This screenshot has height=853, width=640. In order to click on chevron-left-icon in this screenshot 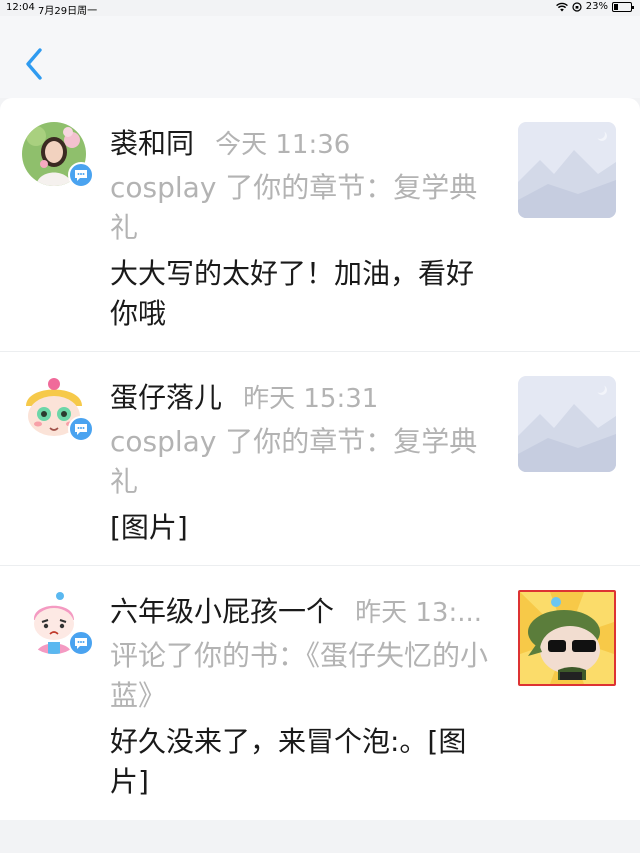, I will do `click(34, 64)`.